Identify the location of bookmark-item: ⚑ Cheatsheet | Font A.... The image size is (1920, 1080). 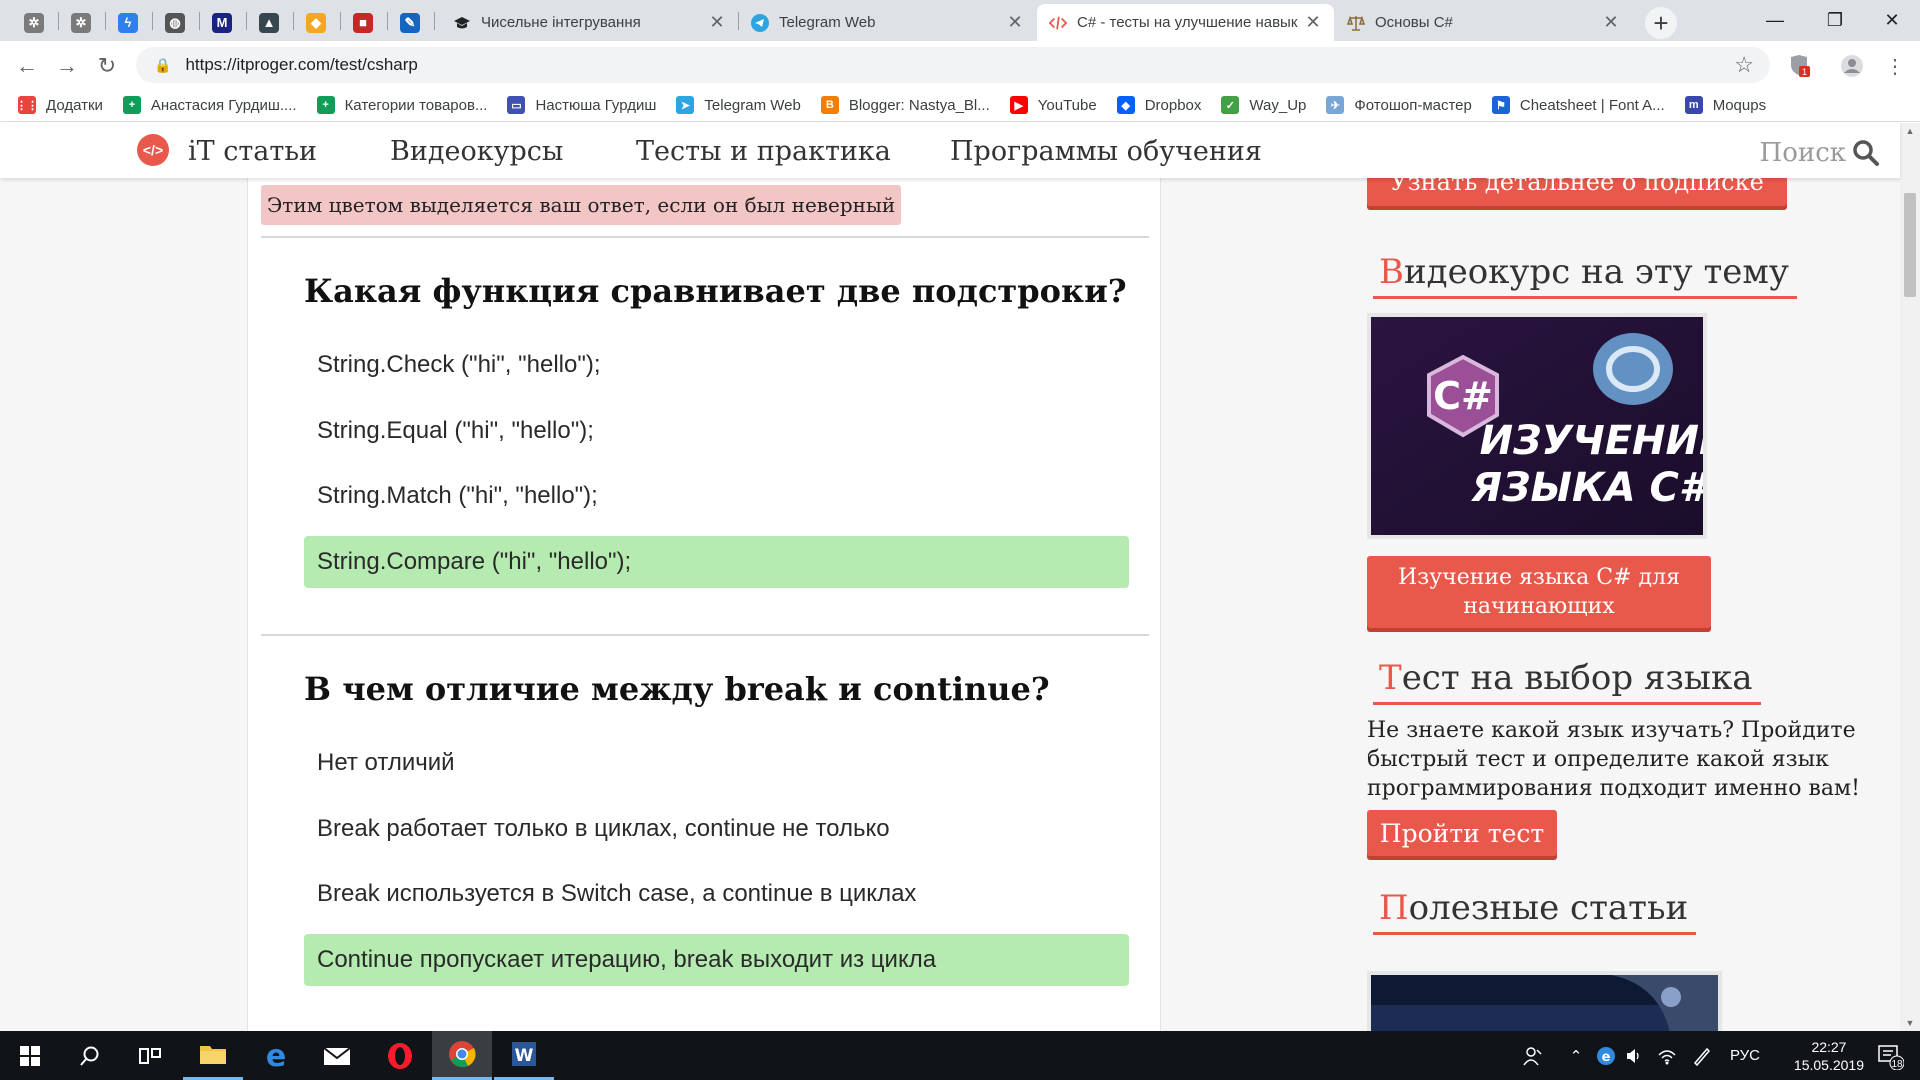
(1578, 105).